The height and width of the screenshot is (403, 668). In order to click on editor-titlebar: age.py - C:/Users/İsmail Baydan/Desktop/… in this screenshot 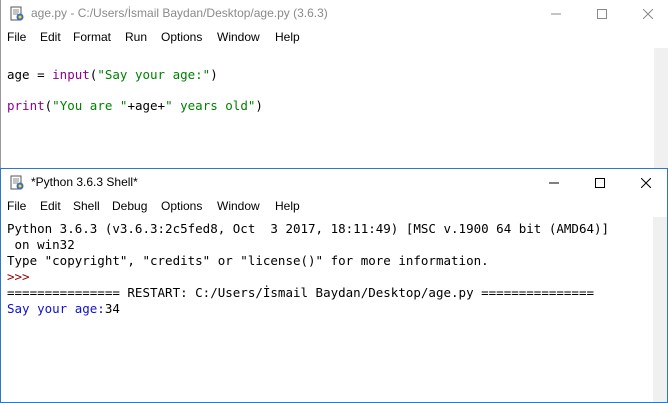, I will do `click(334, 14)`.